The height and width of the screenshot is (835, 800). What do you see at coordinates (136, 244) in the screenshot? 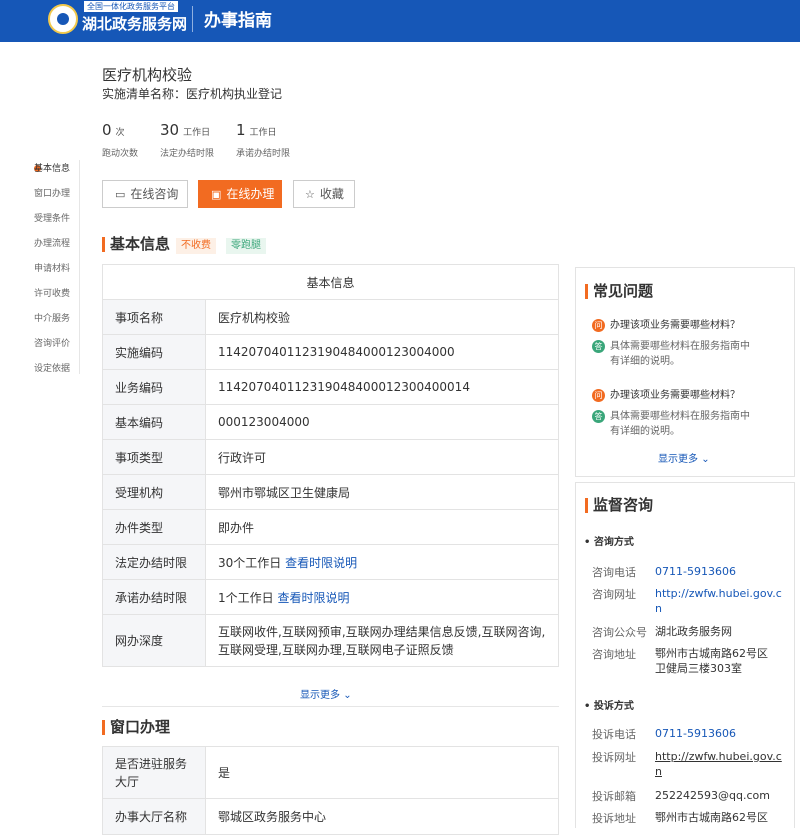
I see `basic-info-heading: 基本信息` at bounding box center [136, 244].